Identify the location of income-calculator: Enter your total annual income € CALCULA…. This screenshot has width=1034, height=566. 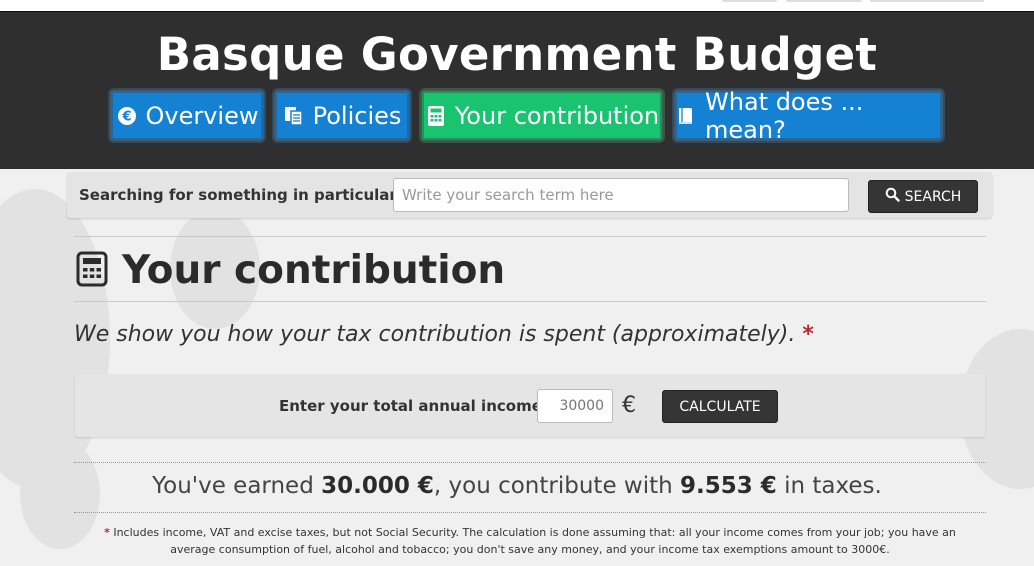
(530, 405).